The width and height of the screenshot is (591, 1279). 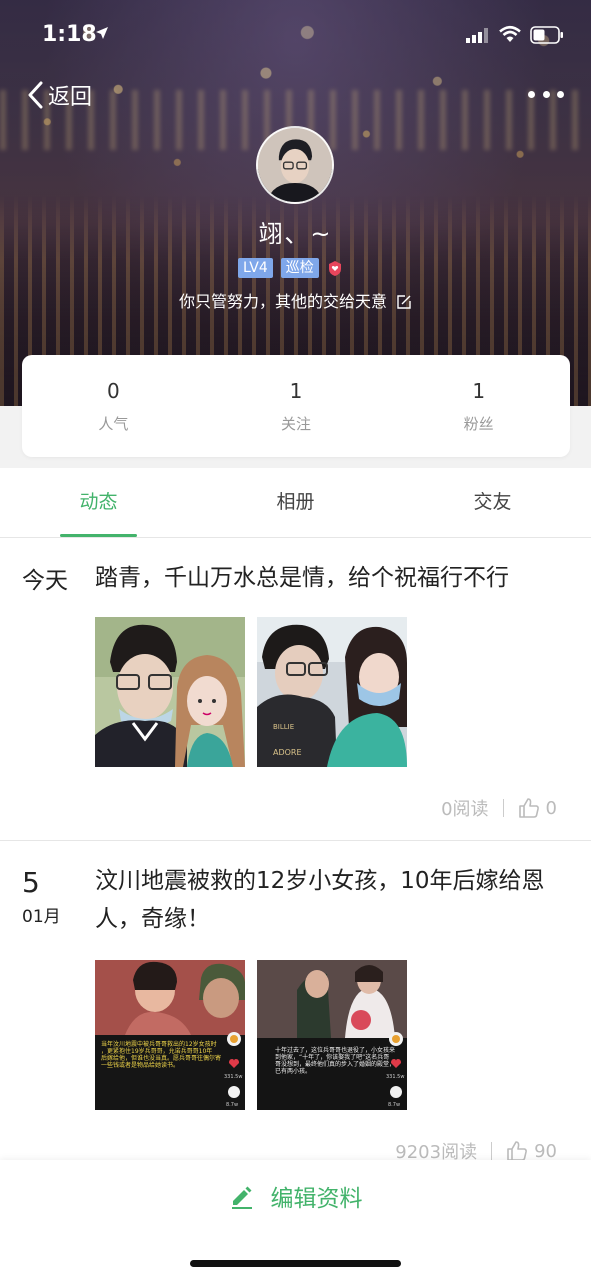 I want to click on tab-friends: 交友, so click(x=492, y=502).